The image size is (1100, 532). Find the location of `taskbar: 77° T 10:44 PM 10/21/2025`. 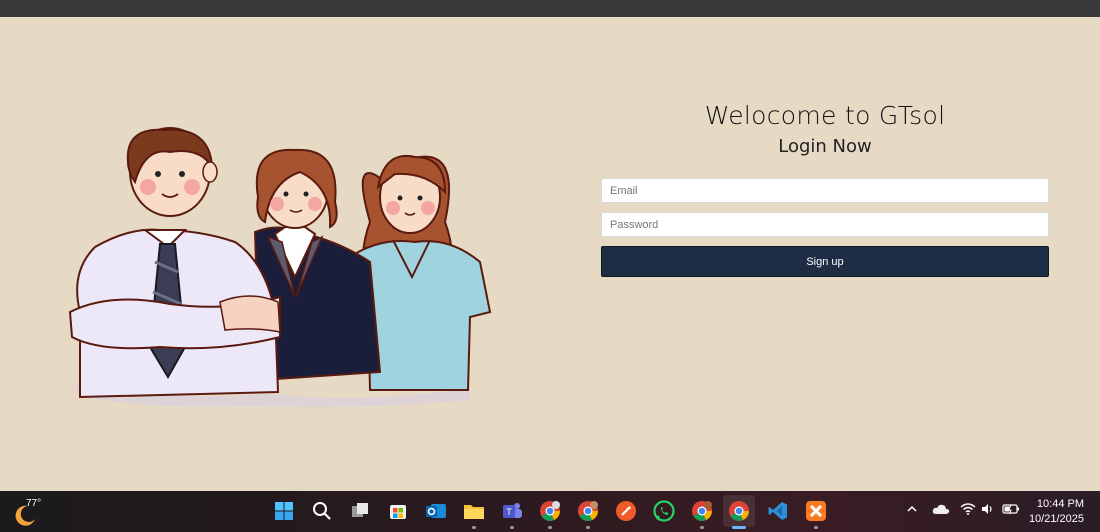

taskbar: 77° T 10:44 PM 10/21/2025 is located at coordinates (550, 511).